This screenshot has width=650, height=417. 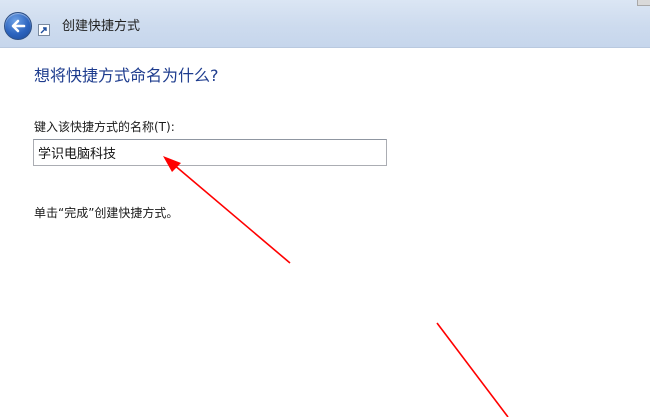 I want to click on back-arrow-icon, so click(x=18, y=26).